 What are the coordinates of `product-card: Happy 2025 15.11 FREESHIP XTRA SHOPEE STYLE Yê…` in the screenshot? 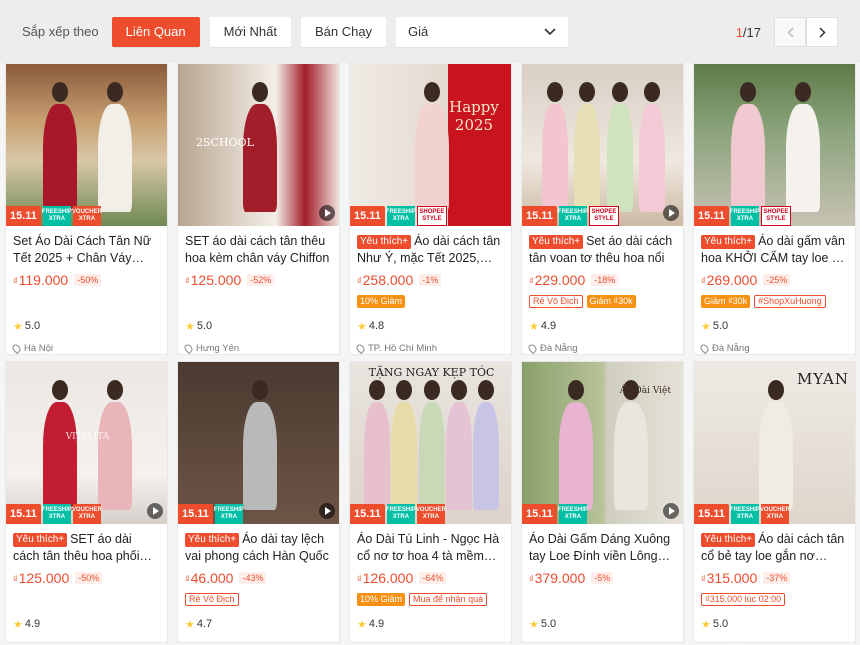 It's located at (430, 209).